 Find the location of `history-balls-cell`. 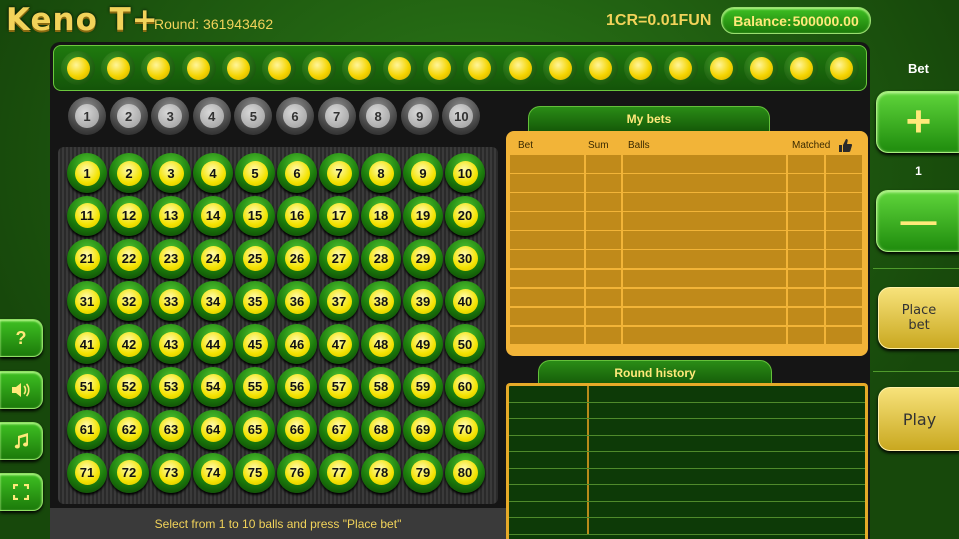

history-balls-cell is located at coordinates (727, 477).